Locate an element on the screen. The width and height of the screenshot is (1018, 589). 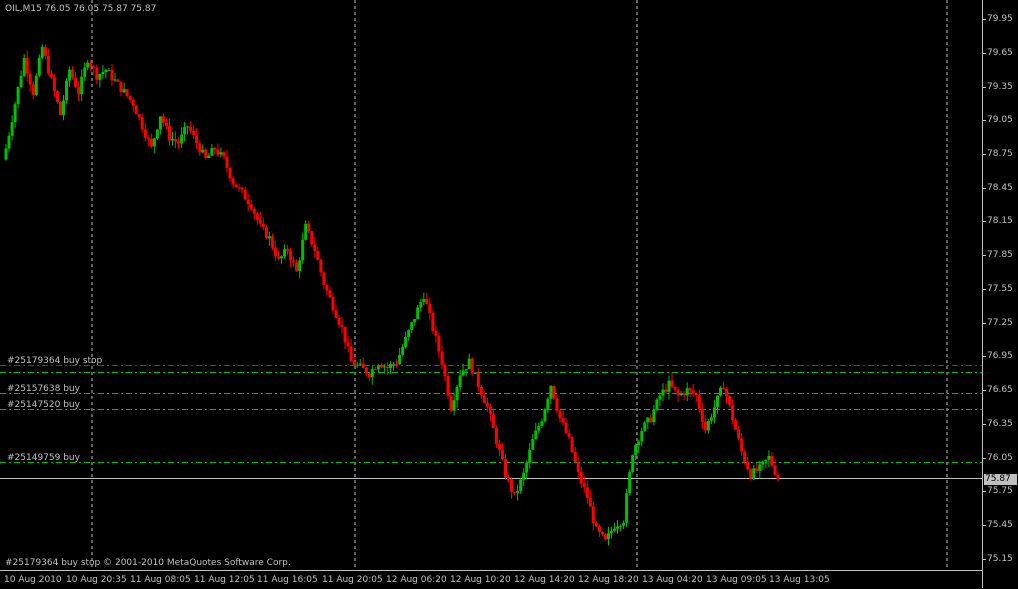
price-tick-label: 76.95 is located at coordinates (1000, 356).